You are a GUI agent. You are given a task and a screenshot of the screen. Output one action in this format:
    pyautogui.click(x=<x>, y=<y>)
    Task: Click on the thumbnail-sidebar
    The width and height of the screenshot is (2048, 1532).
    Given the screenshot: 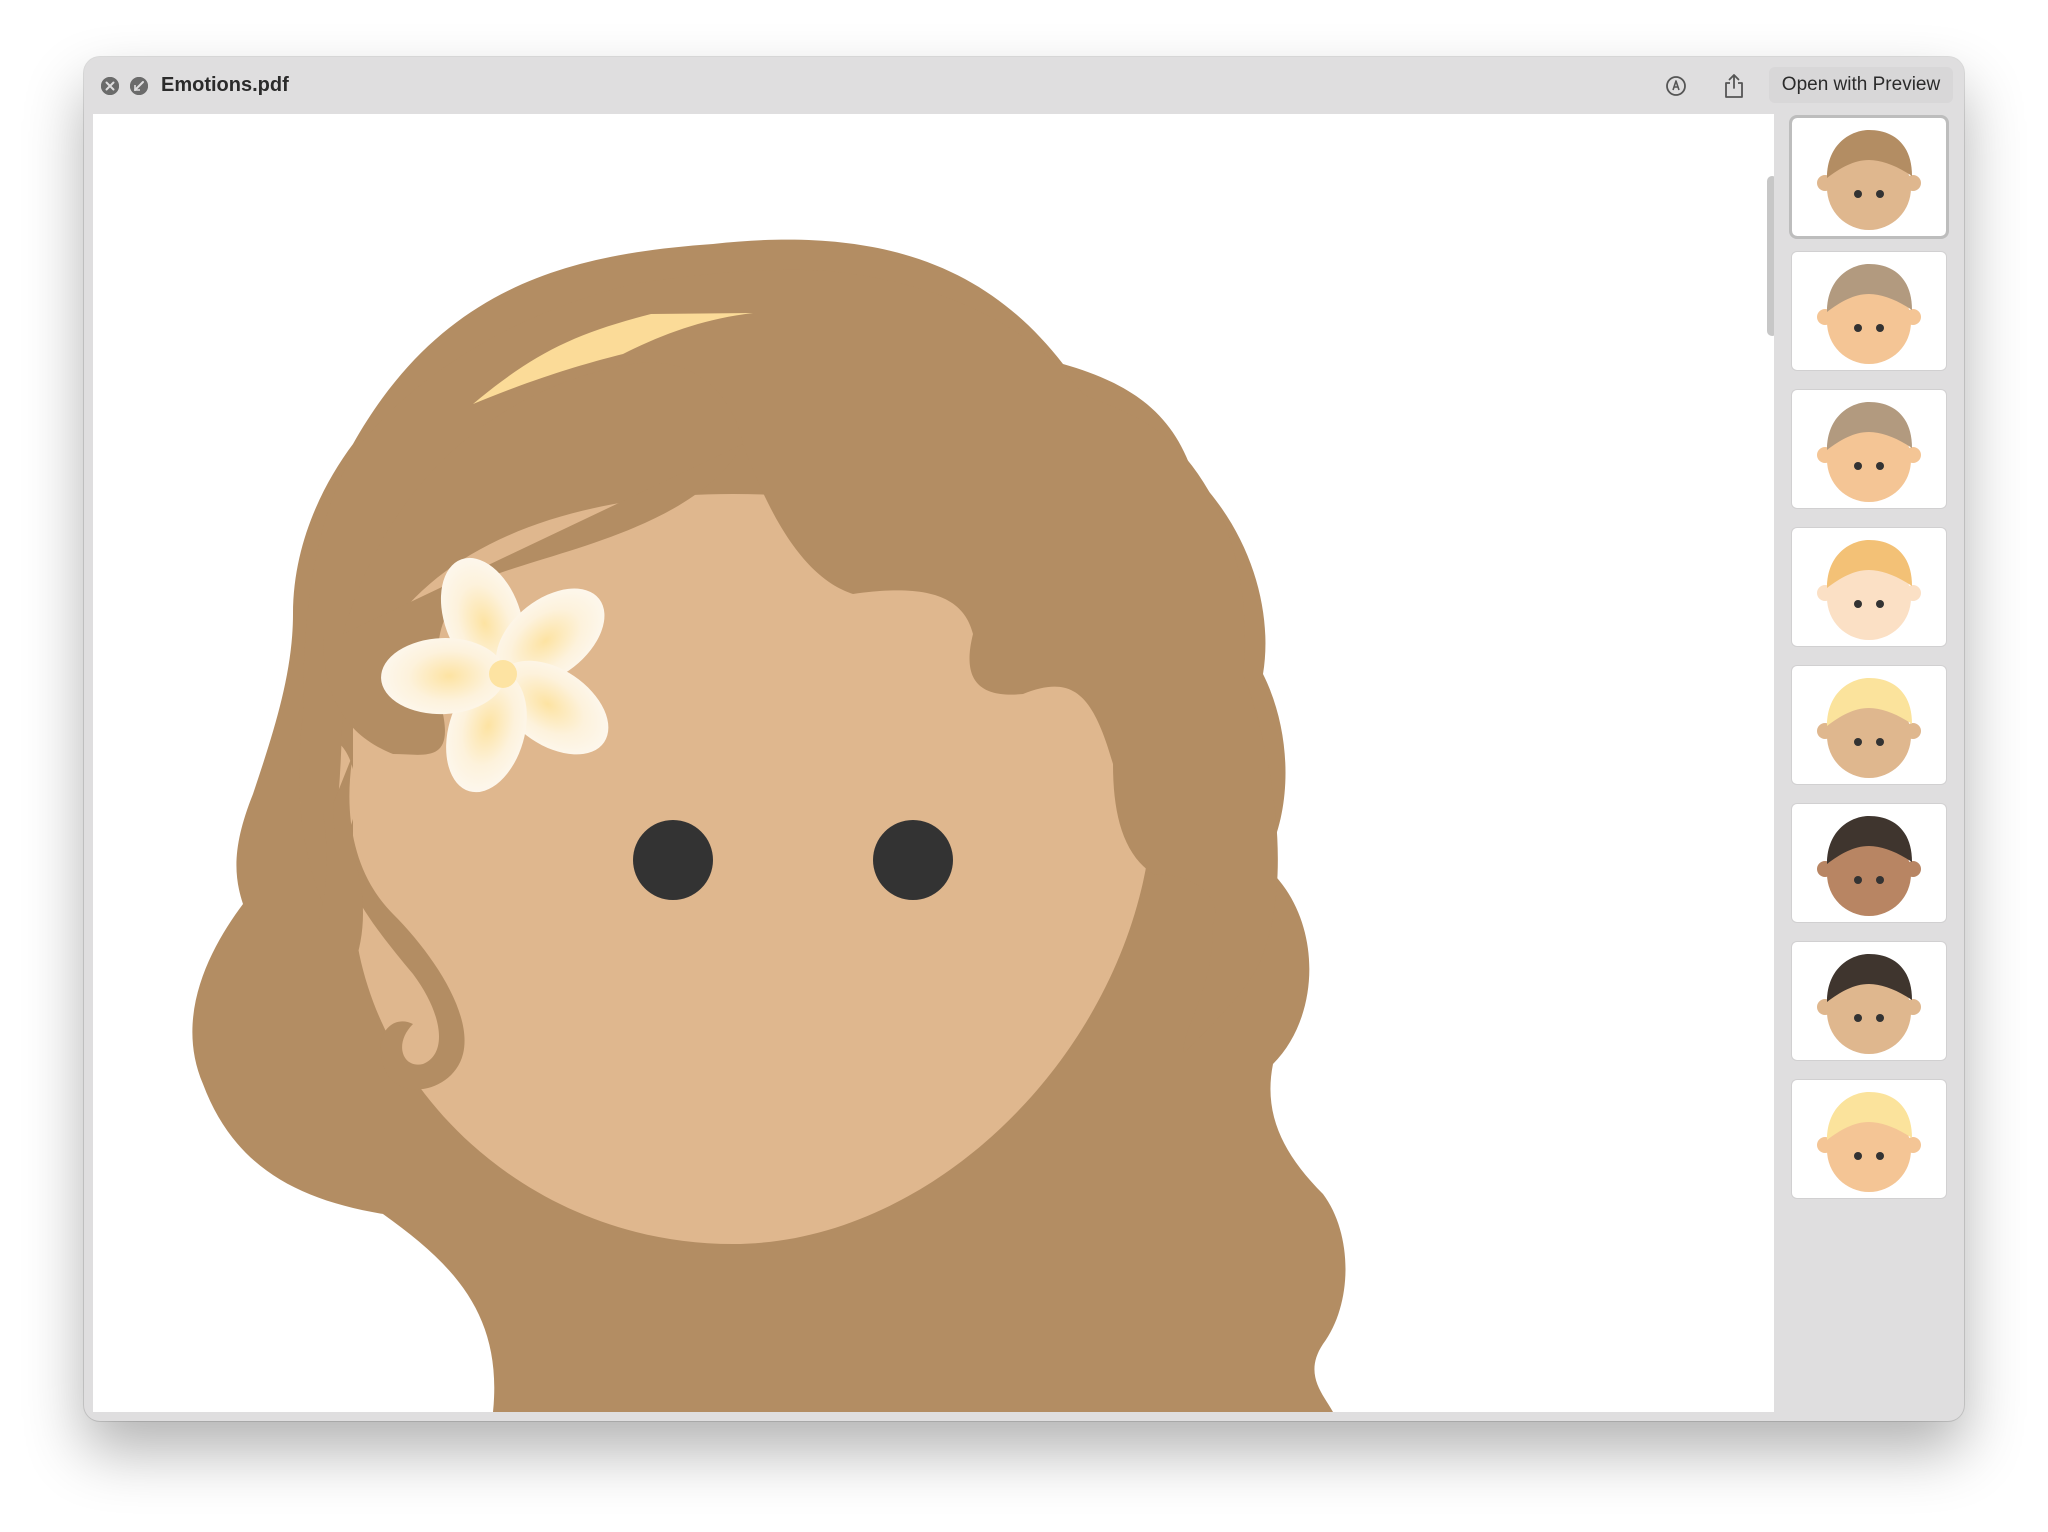 What is the action you would take?
    pyautogui.click(x=1870, y=763)
    